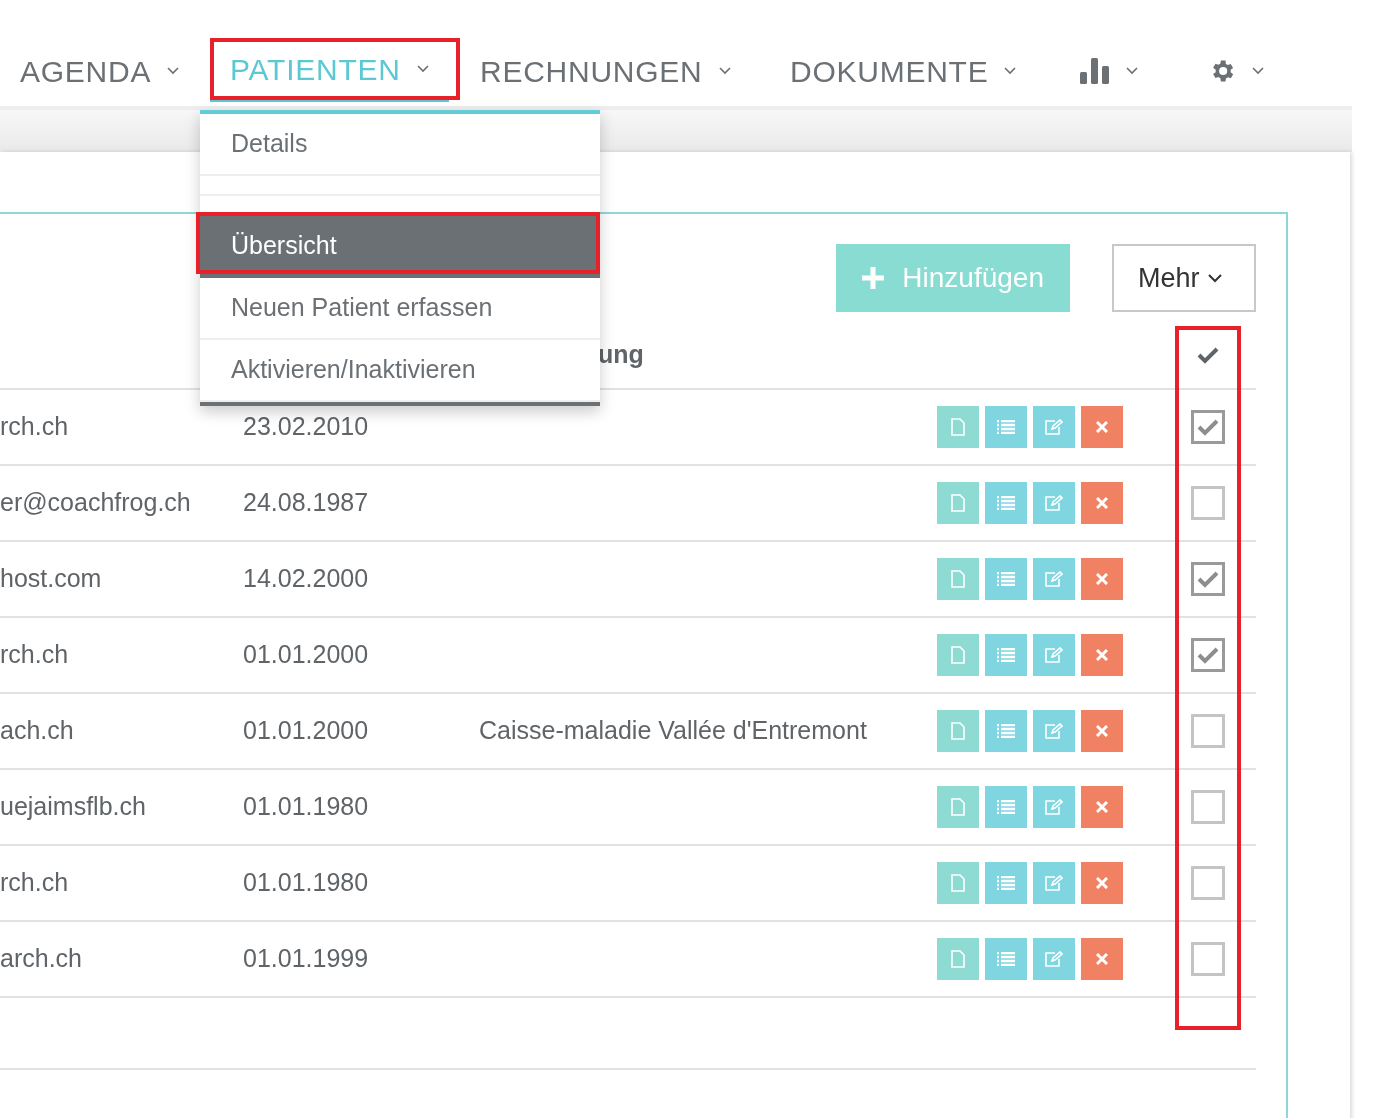  Describe the element at coordinates (306, 426) in the screenshot. I see `table-cell: 23.02.2010` at that location.